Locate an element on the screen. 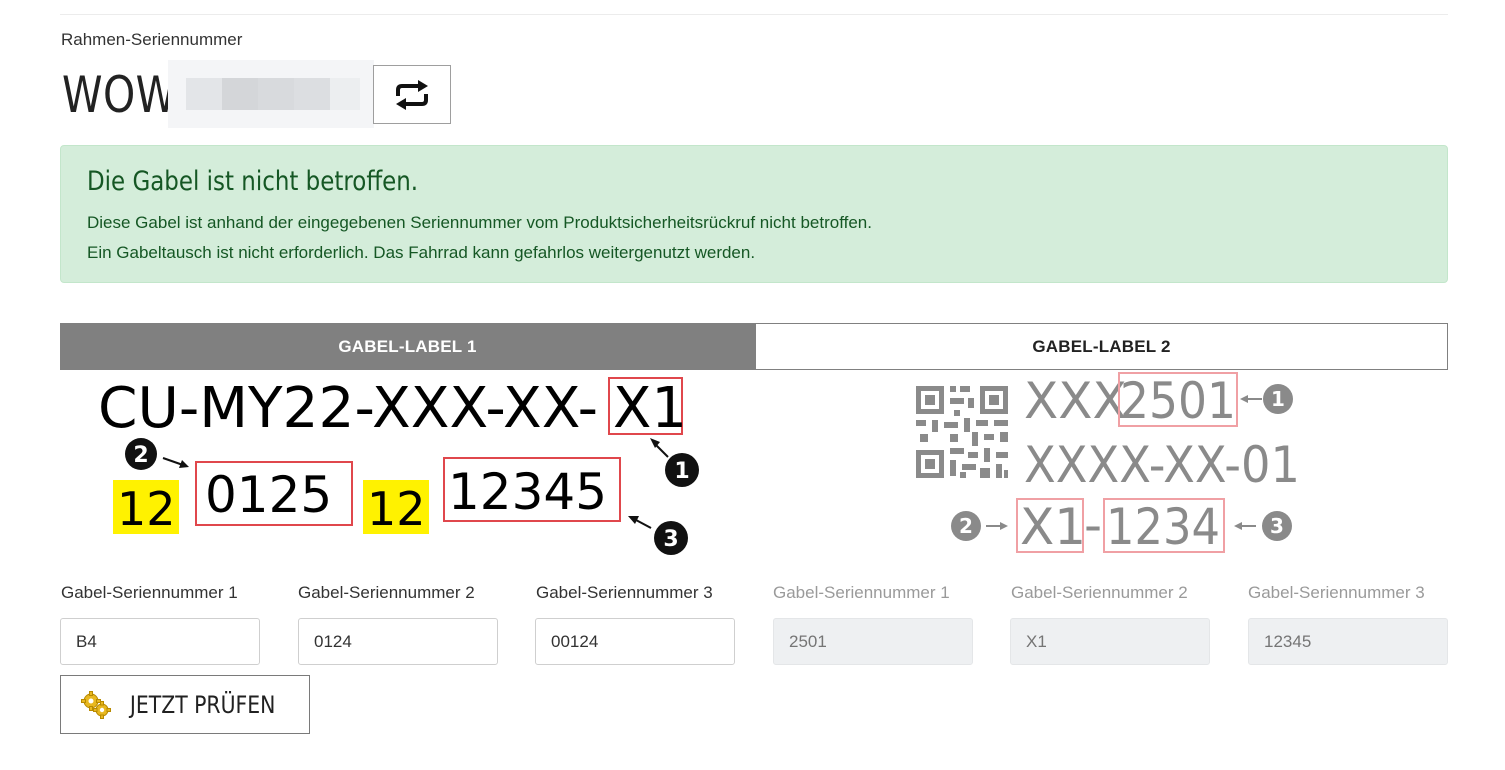  gears-icon is located at coordinates (96, 704).